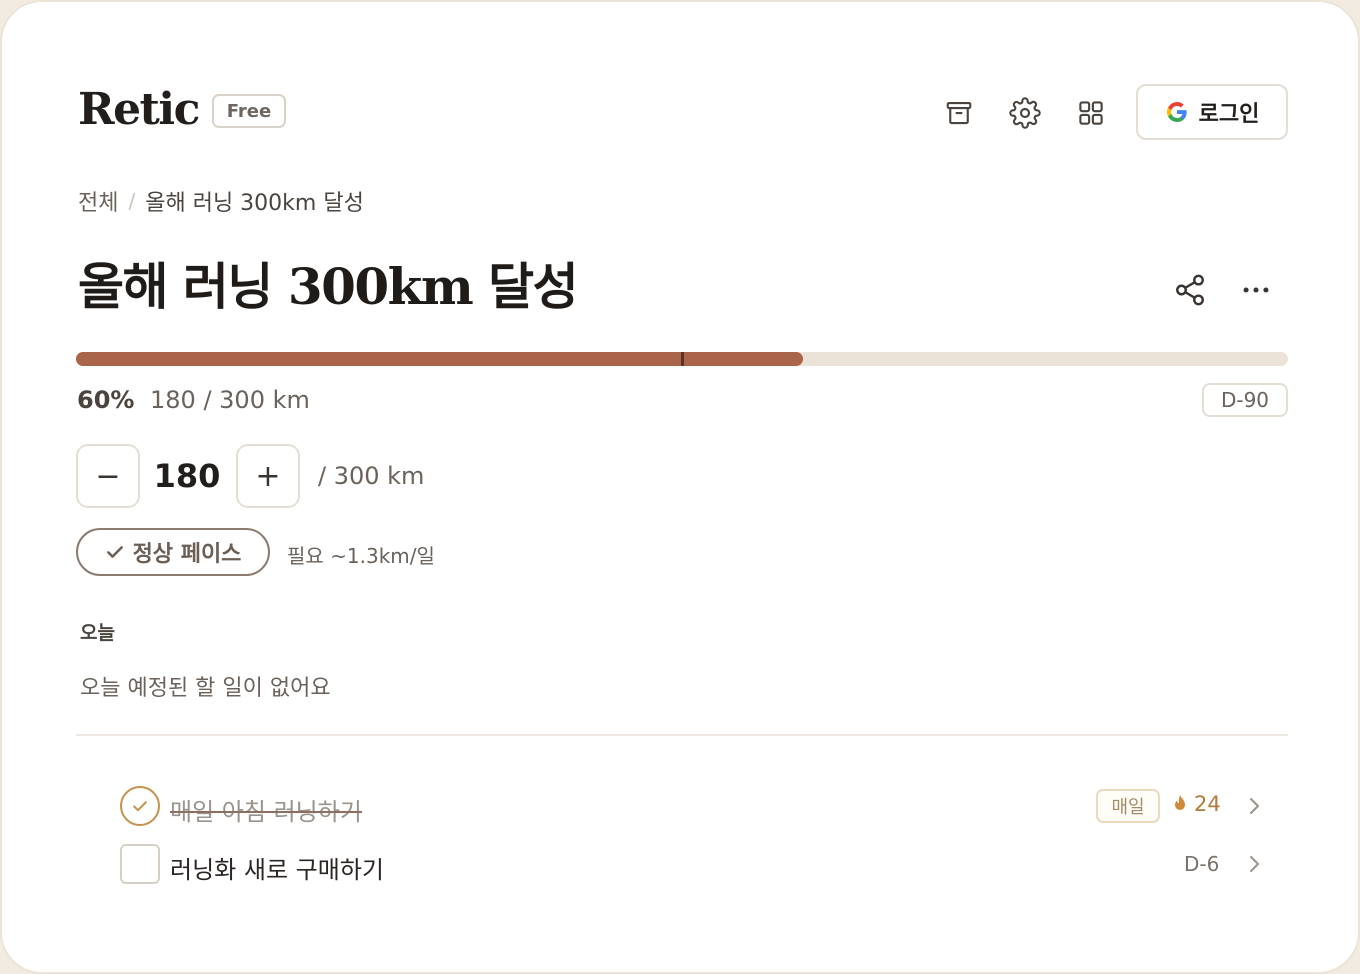  I want to click on task-checkbox, so click(140, 864).